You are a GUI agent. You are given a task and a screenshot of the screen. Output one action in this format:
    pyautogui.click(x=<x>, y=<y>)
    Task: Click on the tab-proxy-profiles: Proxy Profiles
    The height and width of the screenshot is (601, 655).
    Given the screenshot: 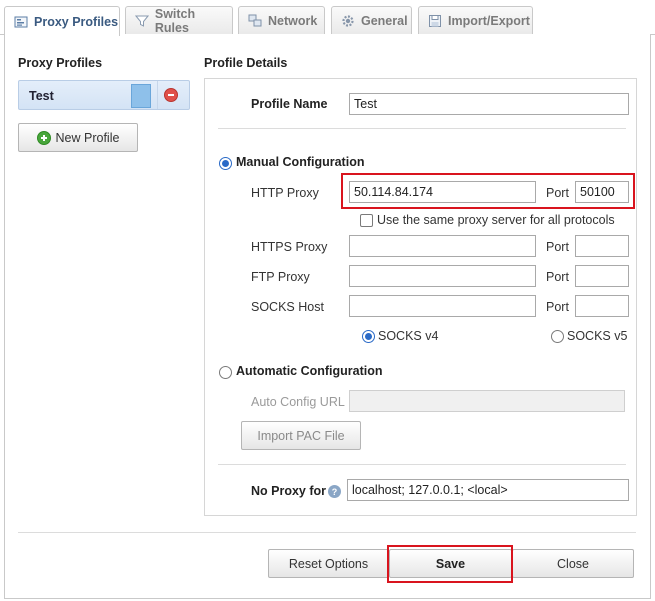 What is the action you would take?
    pyautogui.click(x=62, y=21)
    